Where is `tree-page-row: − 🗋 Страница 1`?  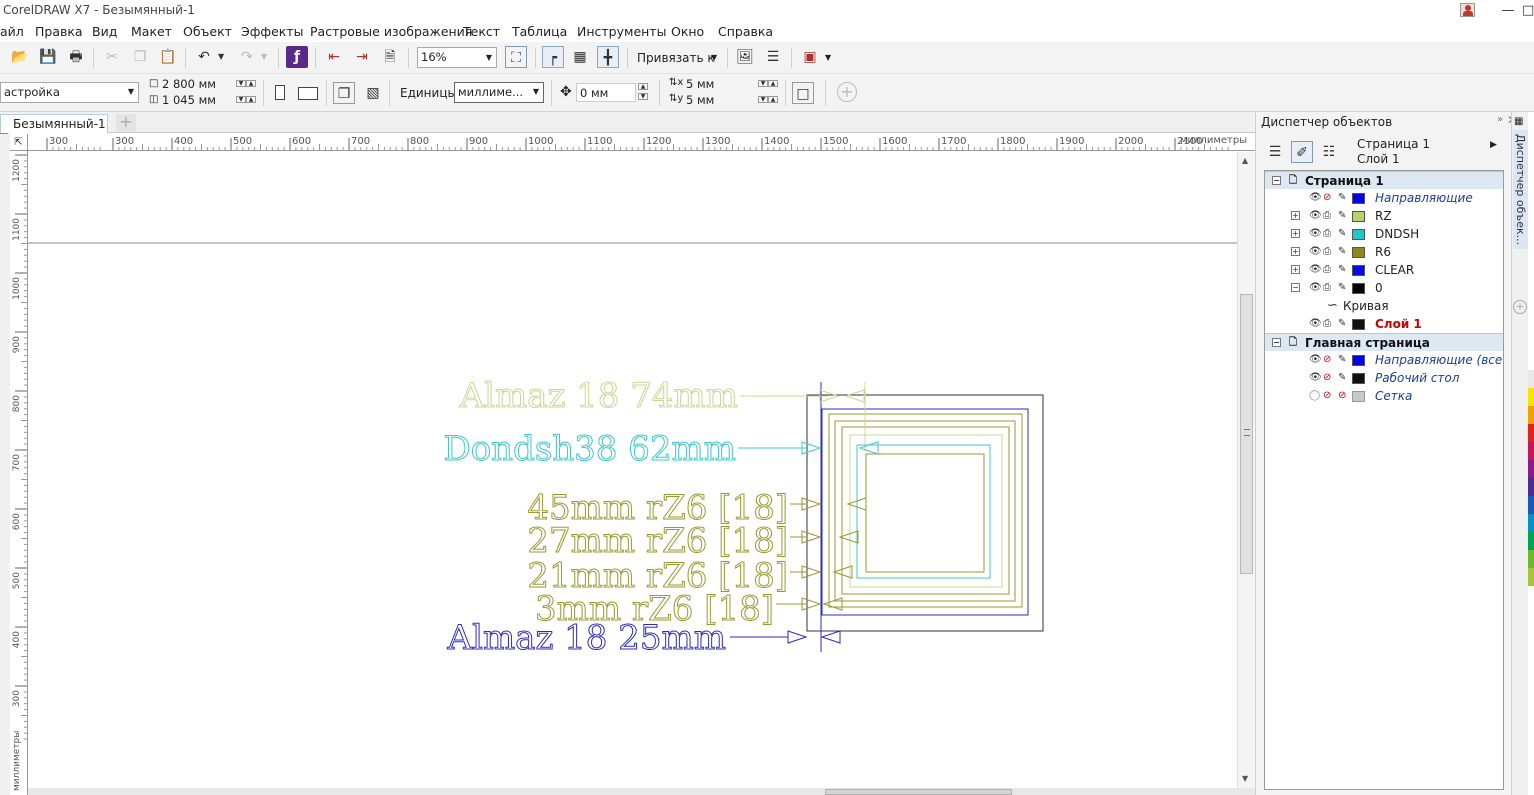 tree-page-row: − 🗋 Страница 1 is located at coordinates (1384, 180).